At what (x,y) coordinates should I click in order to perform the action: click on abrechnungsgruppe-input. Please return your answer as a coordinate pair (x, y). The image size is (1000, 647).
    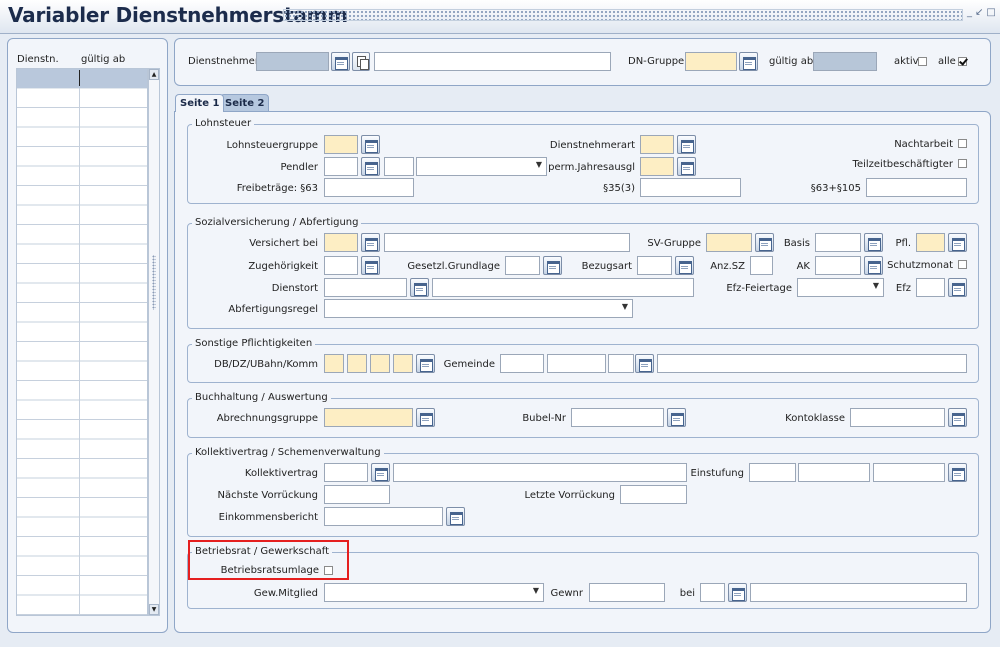
    Looking at the image, I should click on (368, 417).